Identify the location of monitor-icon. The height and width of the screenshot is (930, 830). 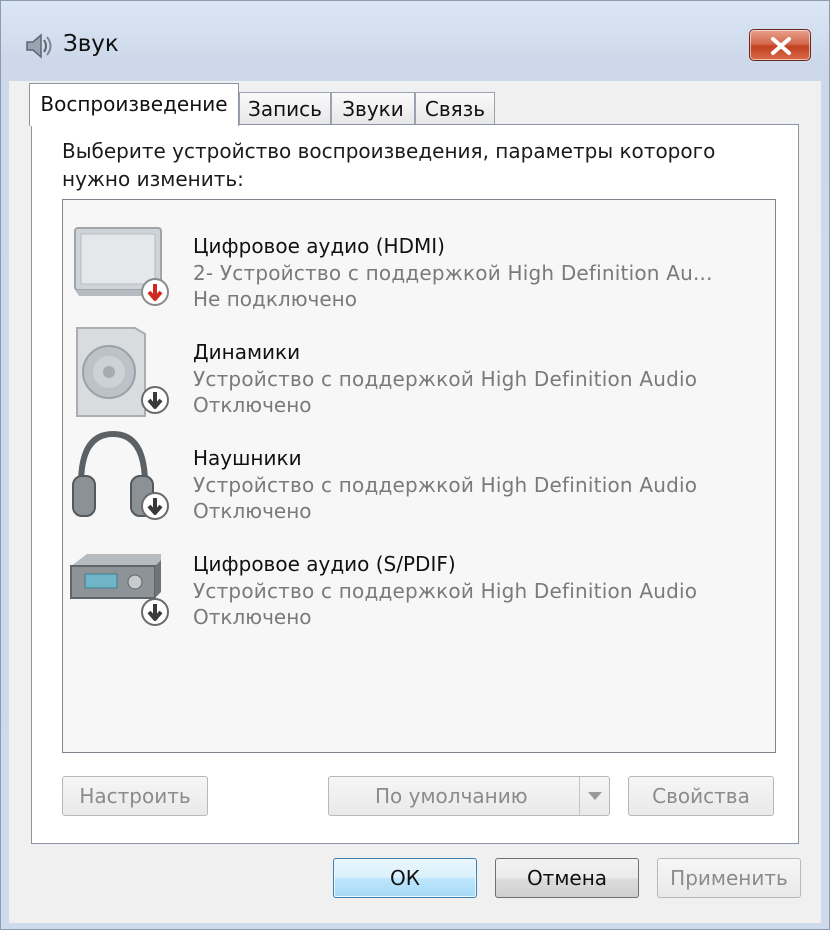
(120, 264).